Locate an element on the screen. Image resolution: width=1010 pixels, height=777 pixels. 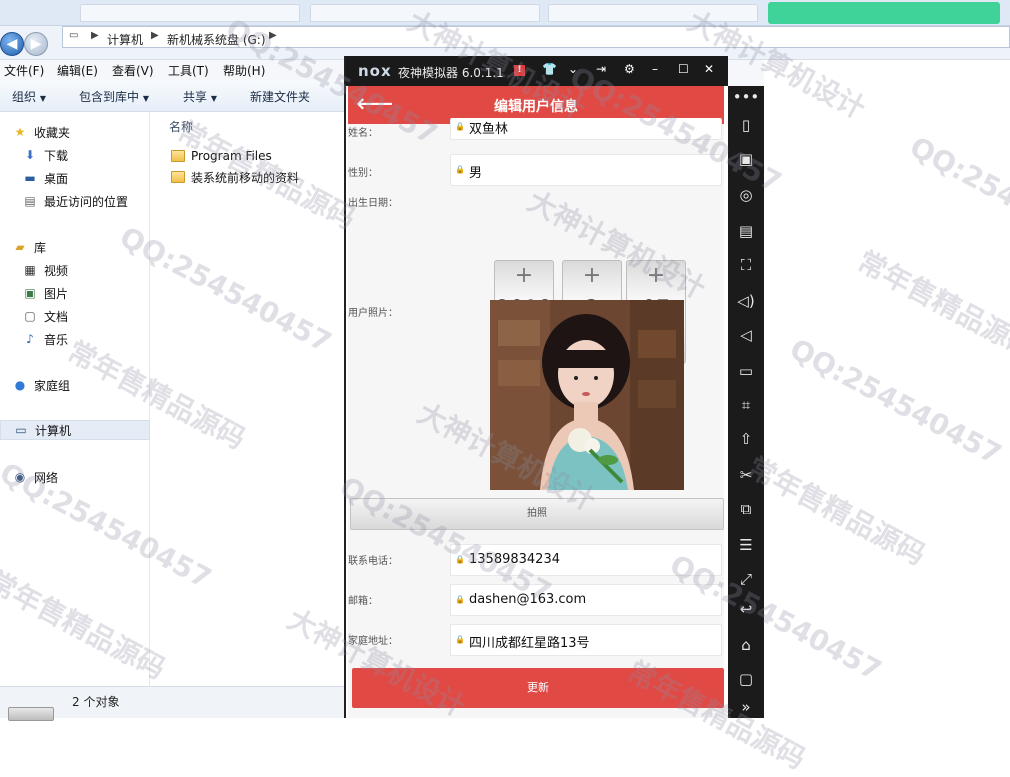
breadcrumb-drive: 新机械系统盘 (G:) is located at coordinates (216, 39).